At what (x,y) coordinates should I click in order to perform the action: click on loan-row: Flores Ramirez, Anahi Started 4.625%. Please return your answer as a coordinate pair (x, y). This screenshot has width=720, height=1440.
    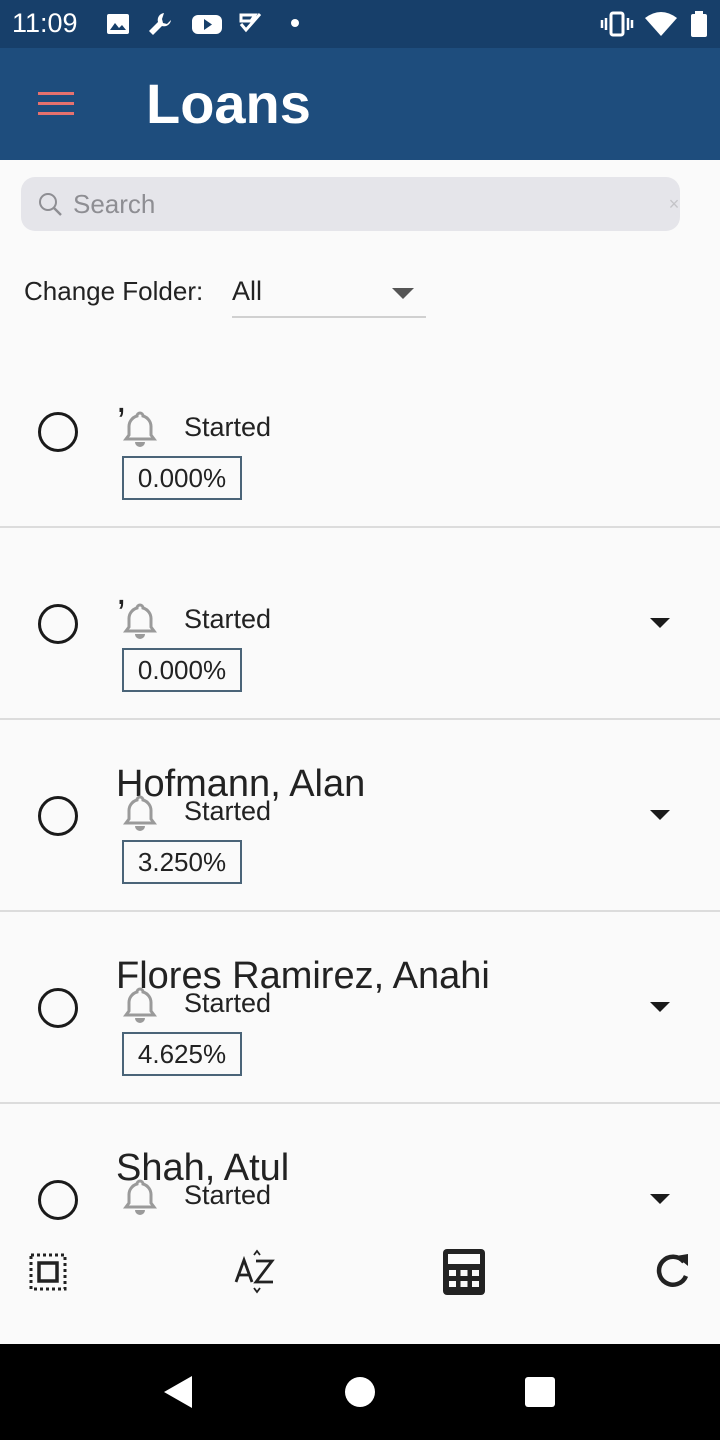
    Looking at the image, I should click on (360, 1008).